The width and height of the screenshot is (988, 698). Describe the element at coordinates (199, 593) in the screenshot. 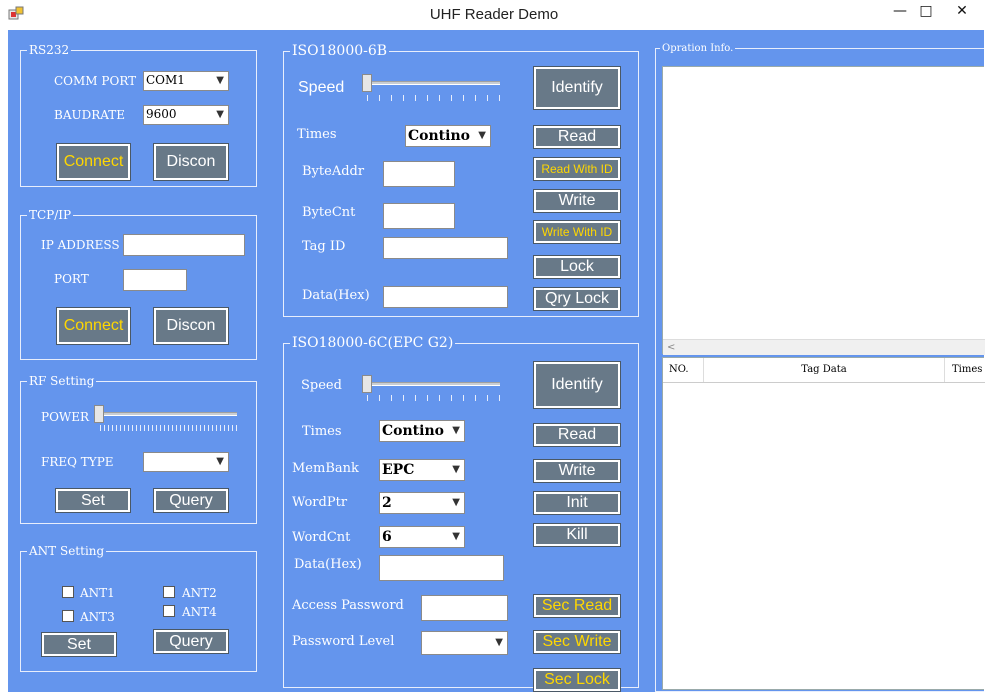

I see `ant2-label: ANT2` at that location.